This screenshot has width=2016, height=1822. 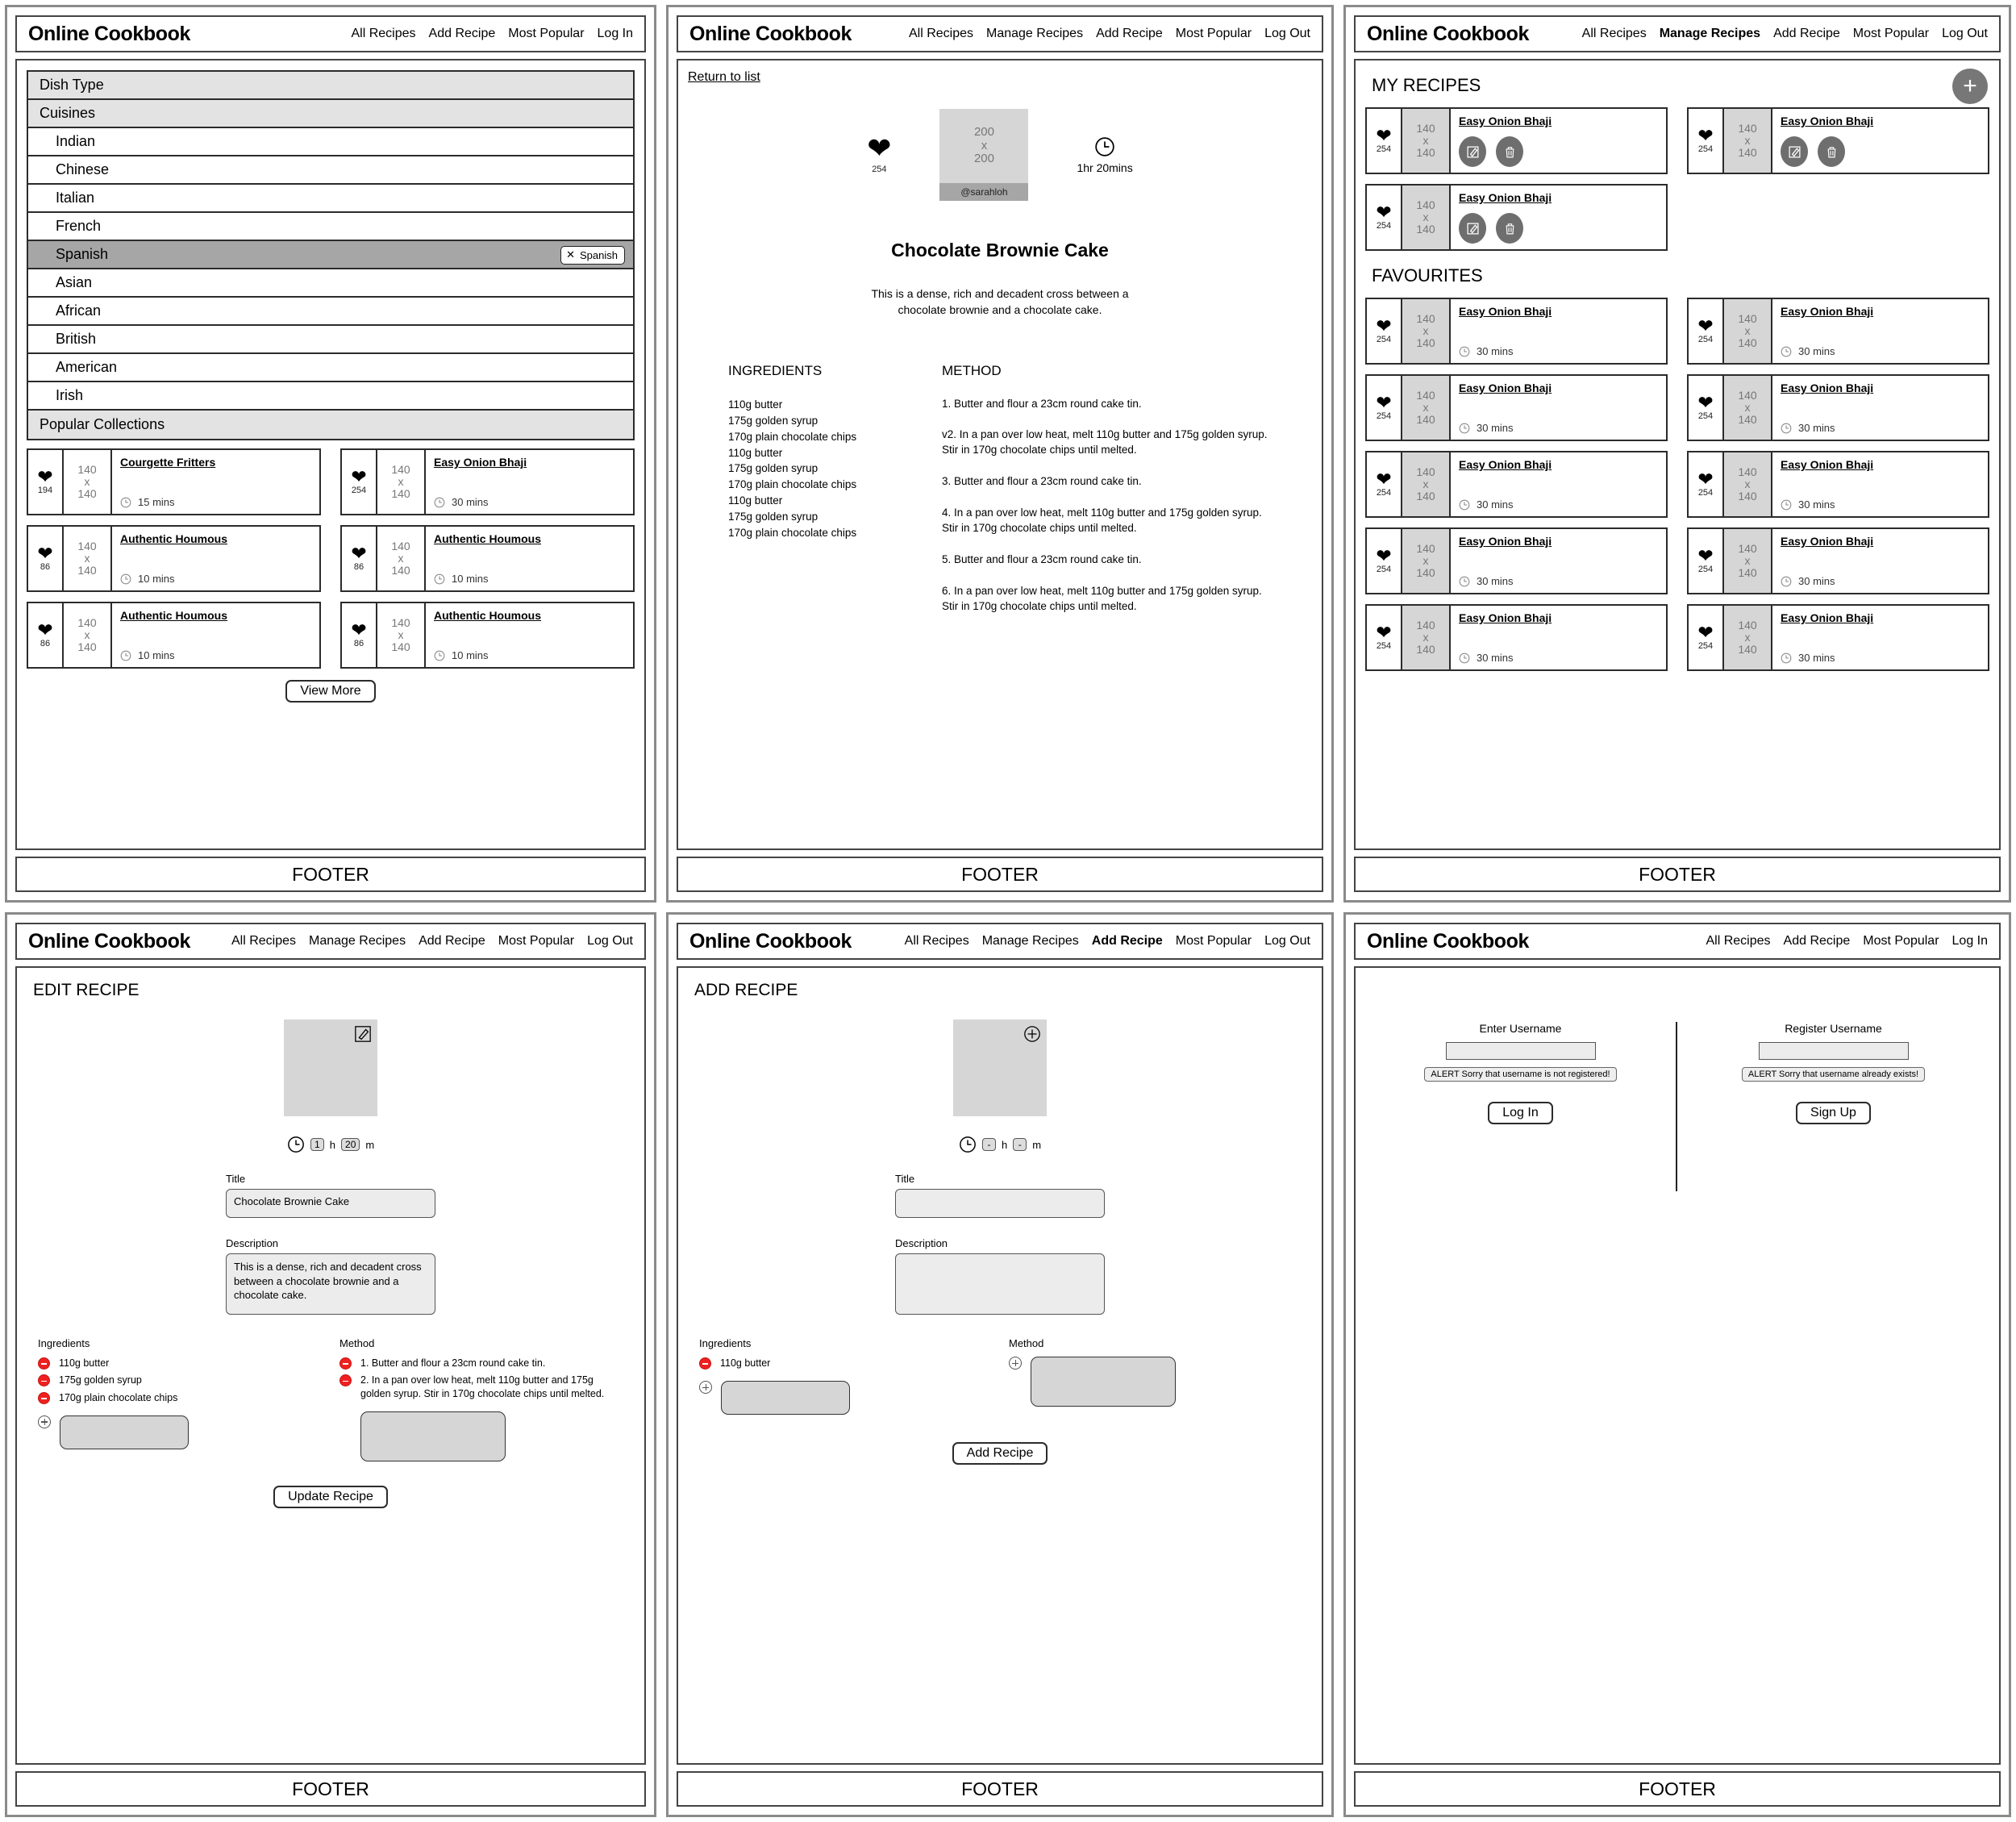 I want to click on edit-pencil-icon, so click(x=363, y=1036).